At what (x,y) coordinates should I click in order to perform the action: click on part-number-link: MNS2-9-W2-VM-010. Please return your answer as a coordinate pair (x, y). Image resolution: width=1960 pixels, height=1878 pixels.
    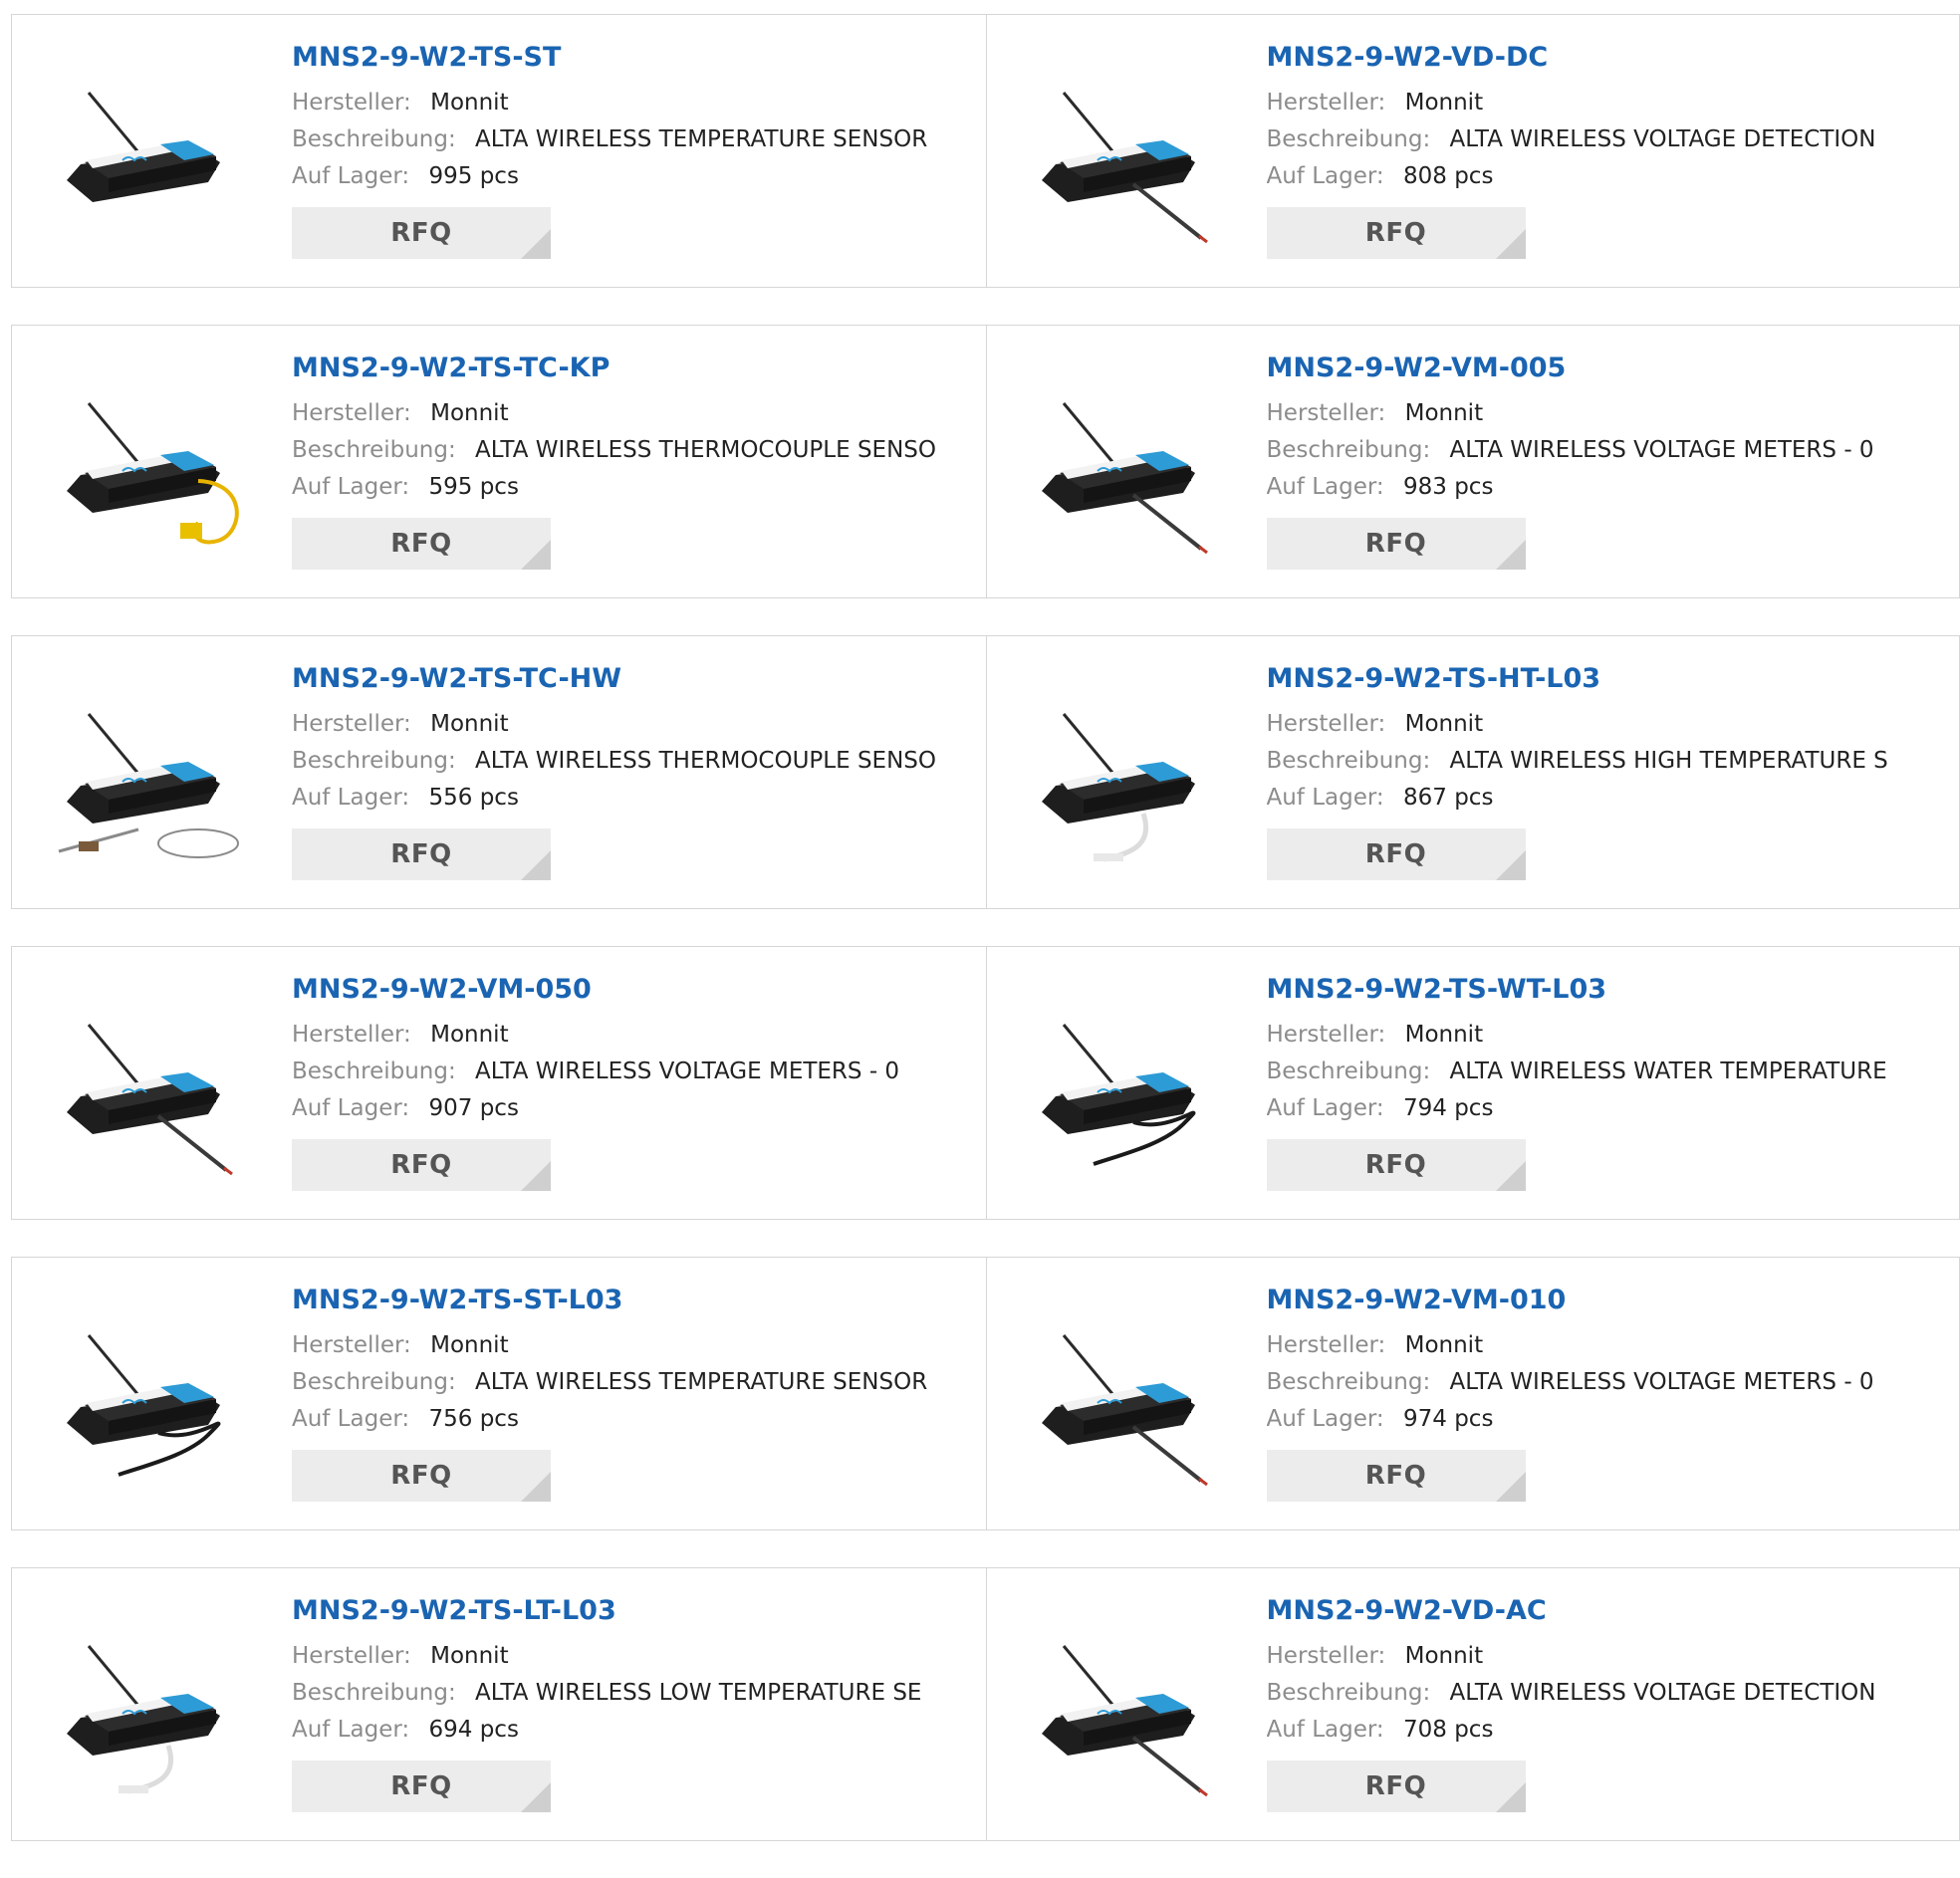
    Looking at the image, I should click on (1609, 1300).